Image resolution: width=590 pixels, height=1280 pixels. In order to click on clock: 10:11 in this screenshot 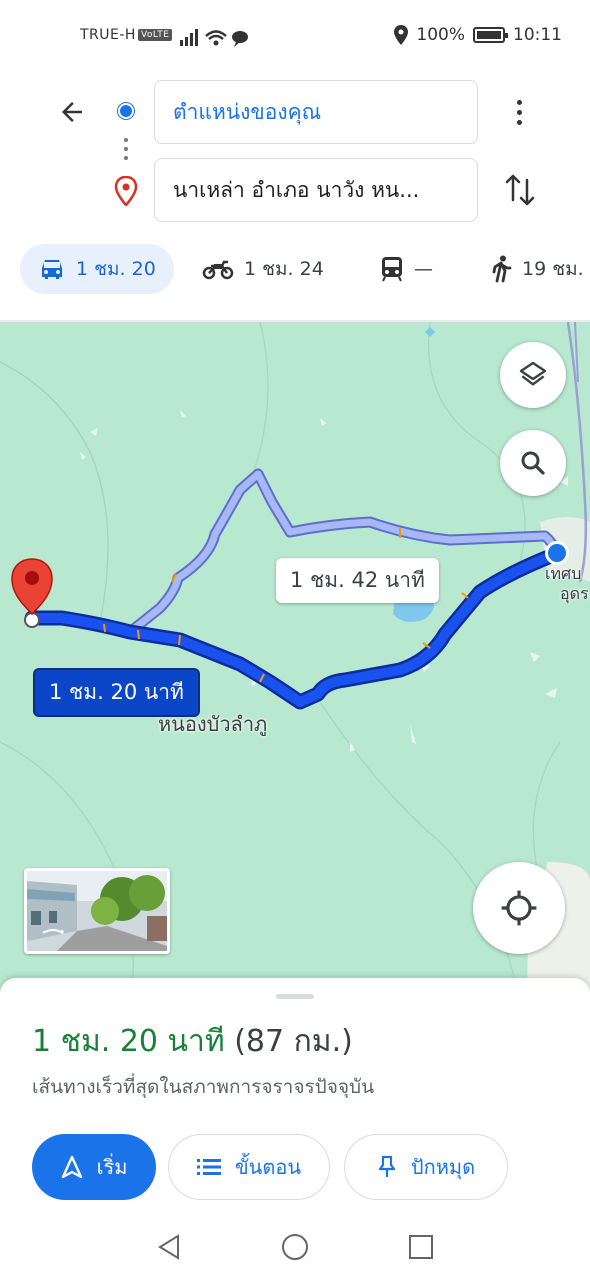, I will do `click(537, 35)`.